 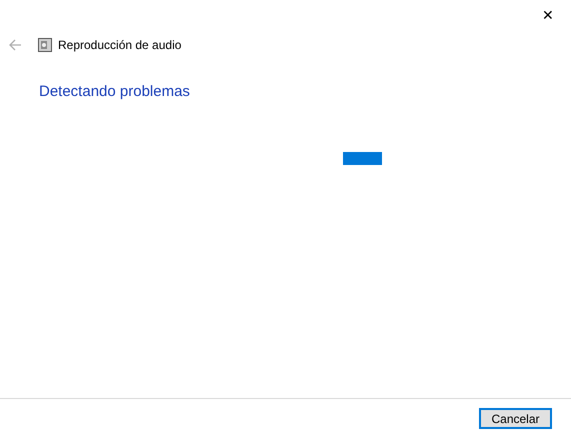 I want to click on progress-indicator, so click(x=362, y=158).